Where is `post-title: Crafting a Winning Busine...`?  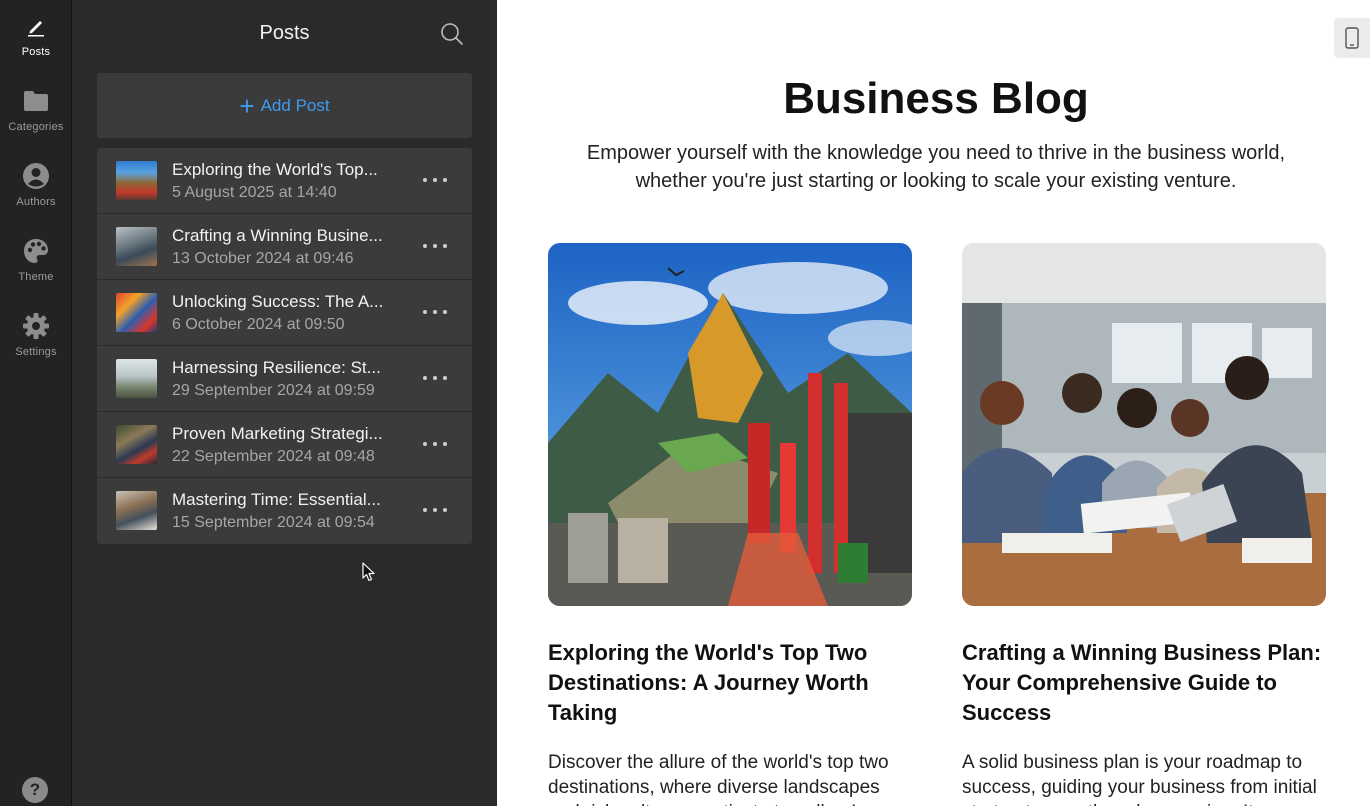 post-title: Crafting a Winning Busine... is located at coordinates (277, 235).